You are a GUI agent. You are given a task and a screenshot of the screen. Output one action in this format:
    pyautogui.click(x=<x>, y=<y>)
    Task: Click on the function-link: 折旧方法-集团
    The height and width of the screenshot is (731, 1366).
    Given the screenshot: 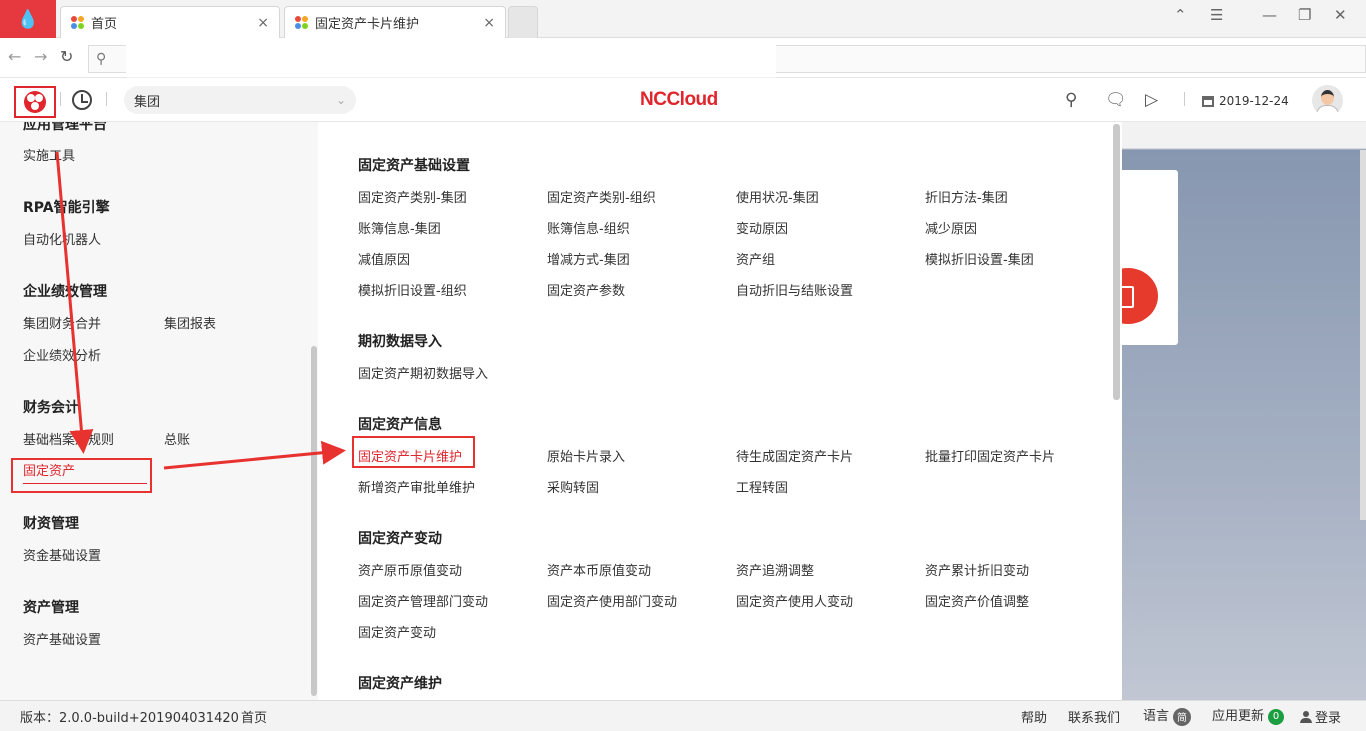 What is the action you would take?
    pyautogui.click(x=966, y=196)
    